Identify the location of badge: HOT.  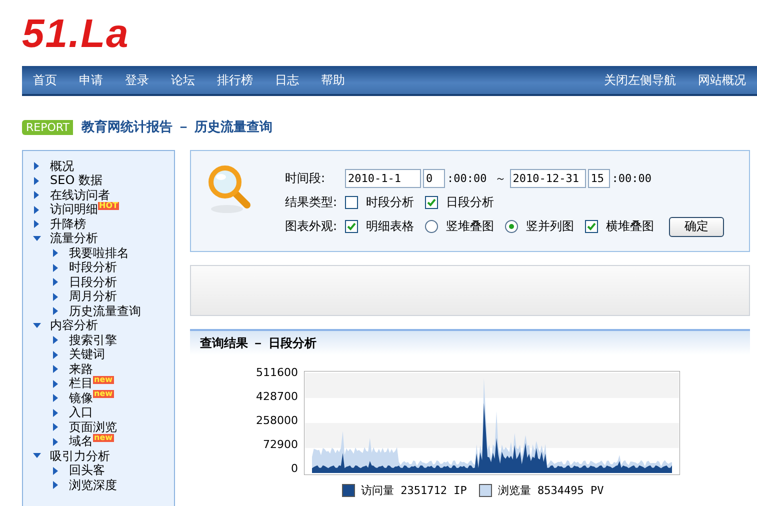
(108, 206).